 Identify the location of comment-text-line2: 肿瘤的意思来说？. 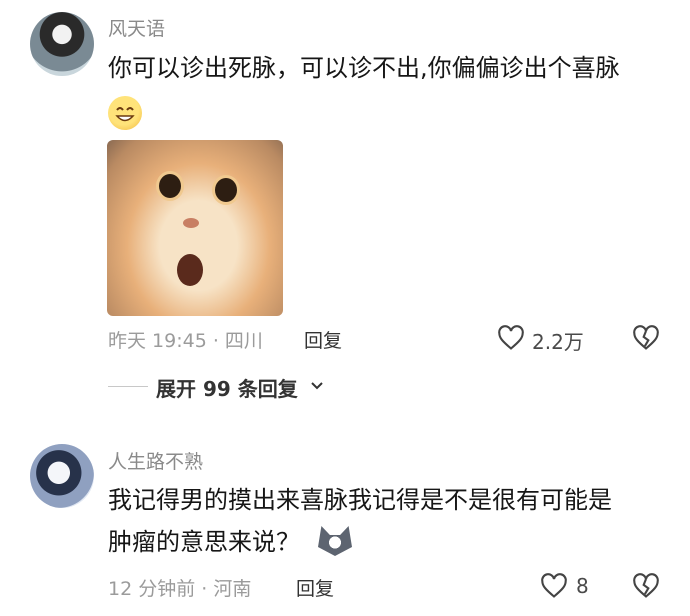
(204, 542).